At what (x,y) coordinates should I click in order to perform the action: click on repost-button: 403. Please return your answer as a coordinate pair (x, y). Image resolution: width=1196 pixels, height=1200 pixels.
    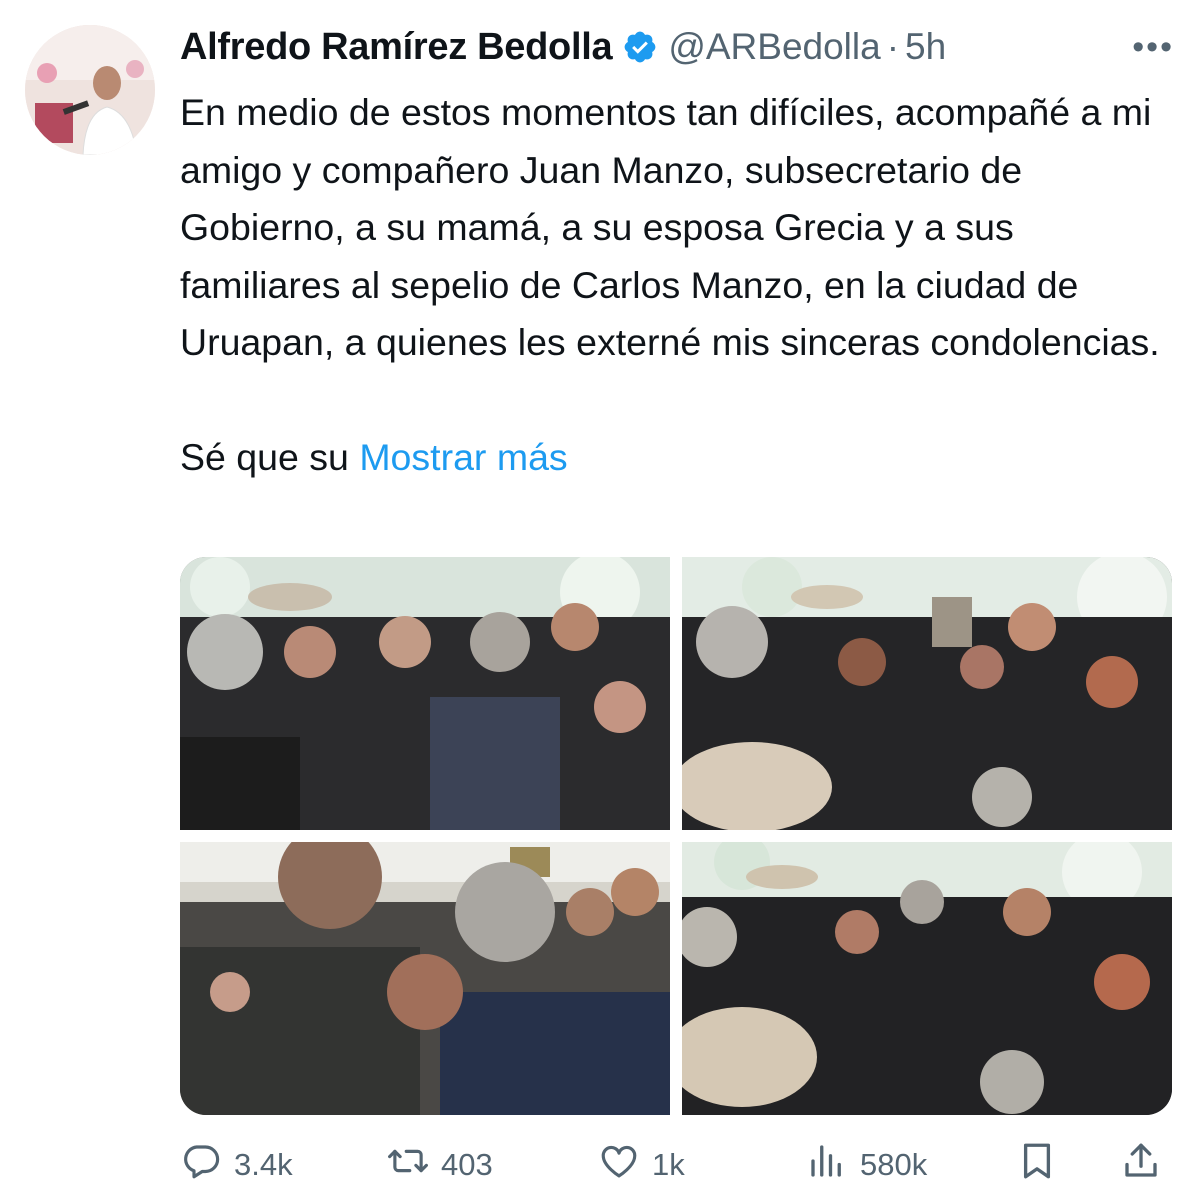
    Looking at the image, I should click on (440, 1165).